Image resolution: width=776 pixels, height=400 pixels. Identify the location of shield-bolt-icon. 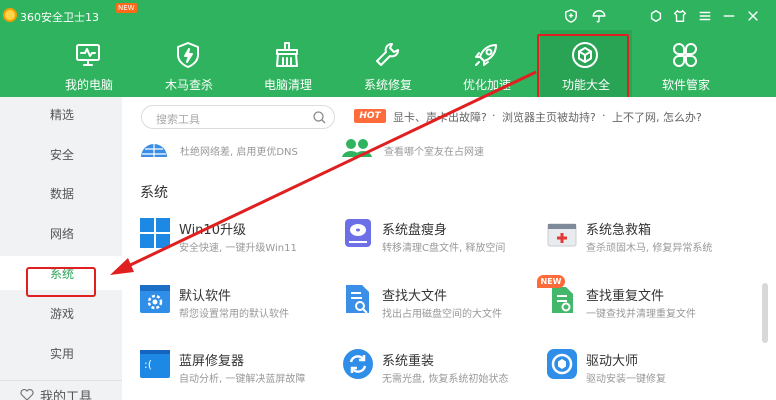
(188, 55).